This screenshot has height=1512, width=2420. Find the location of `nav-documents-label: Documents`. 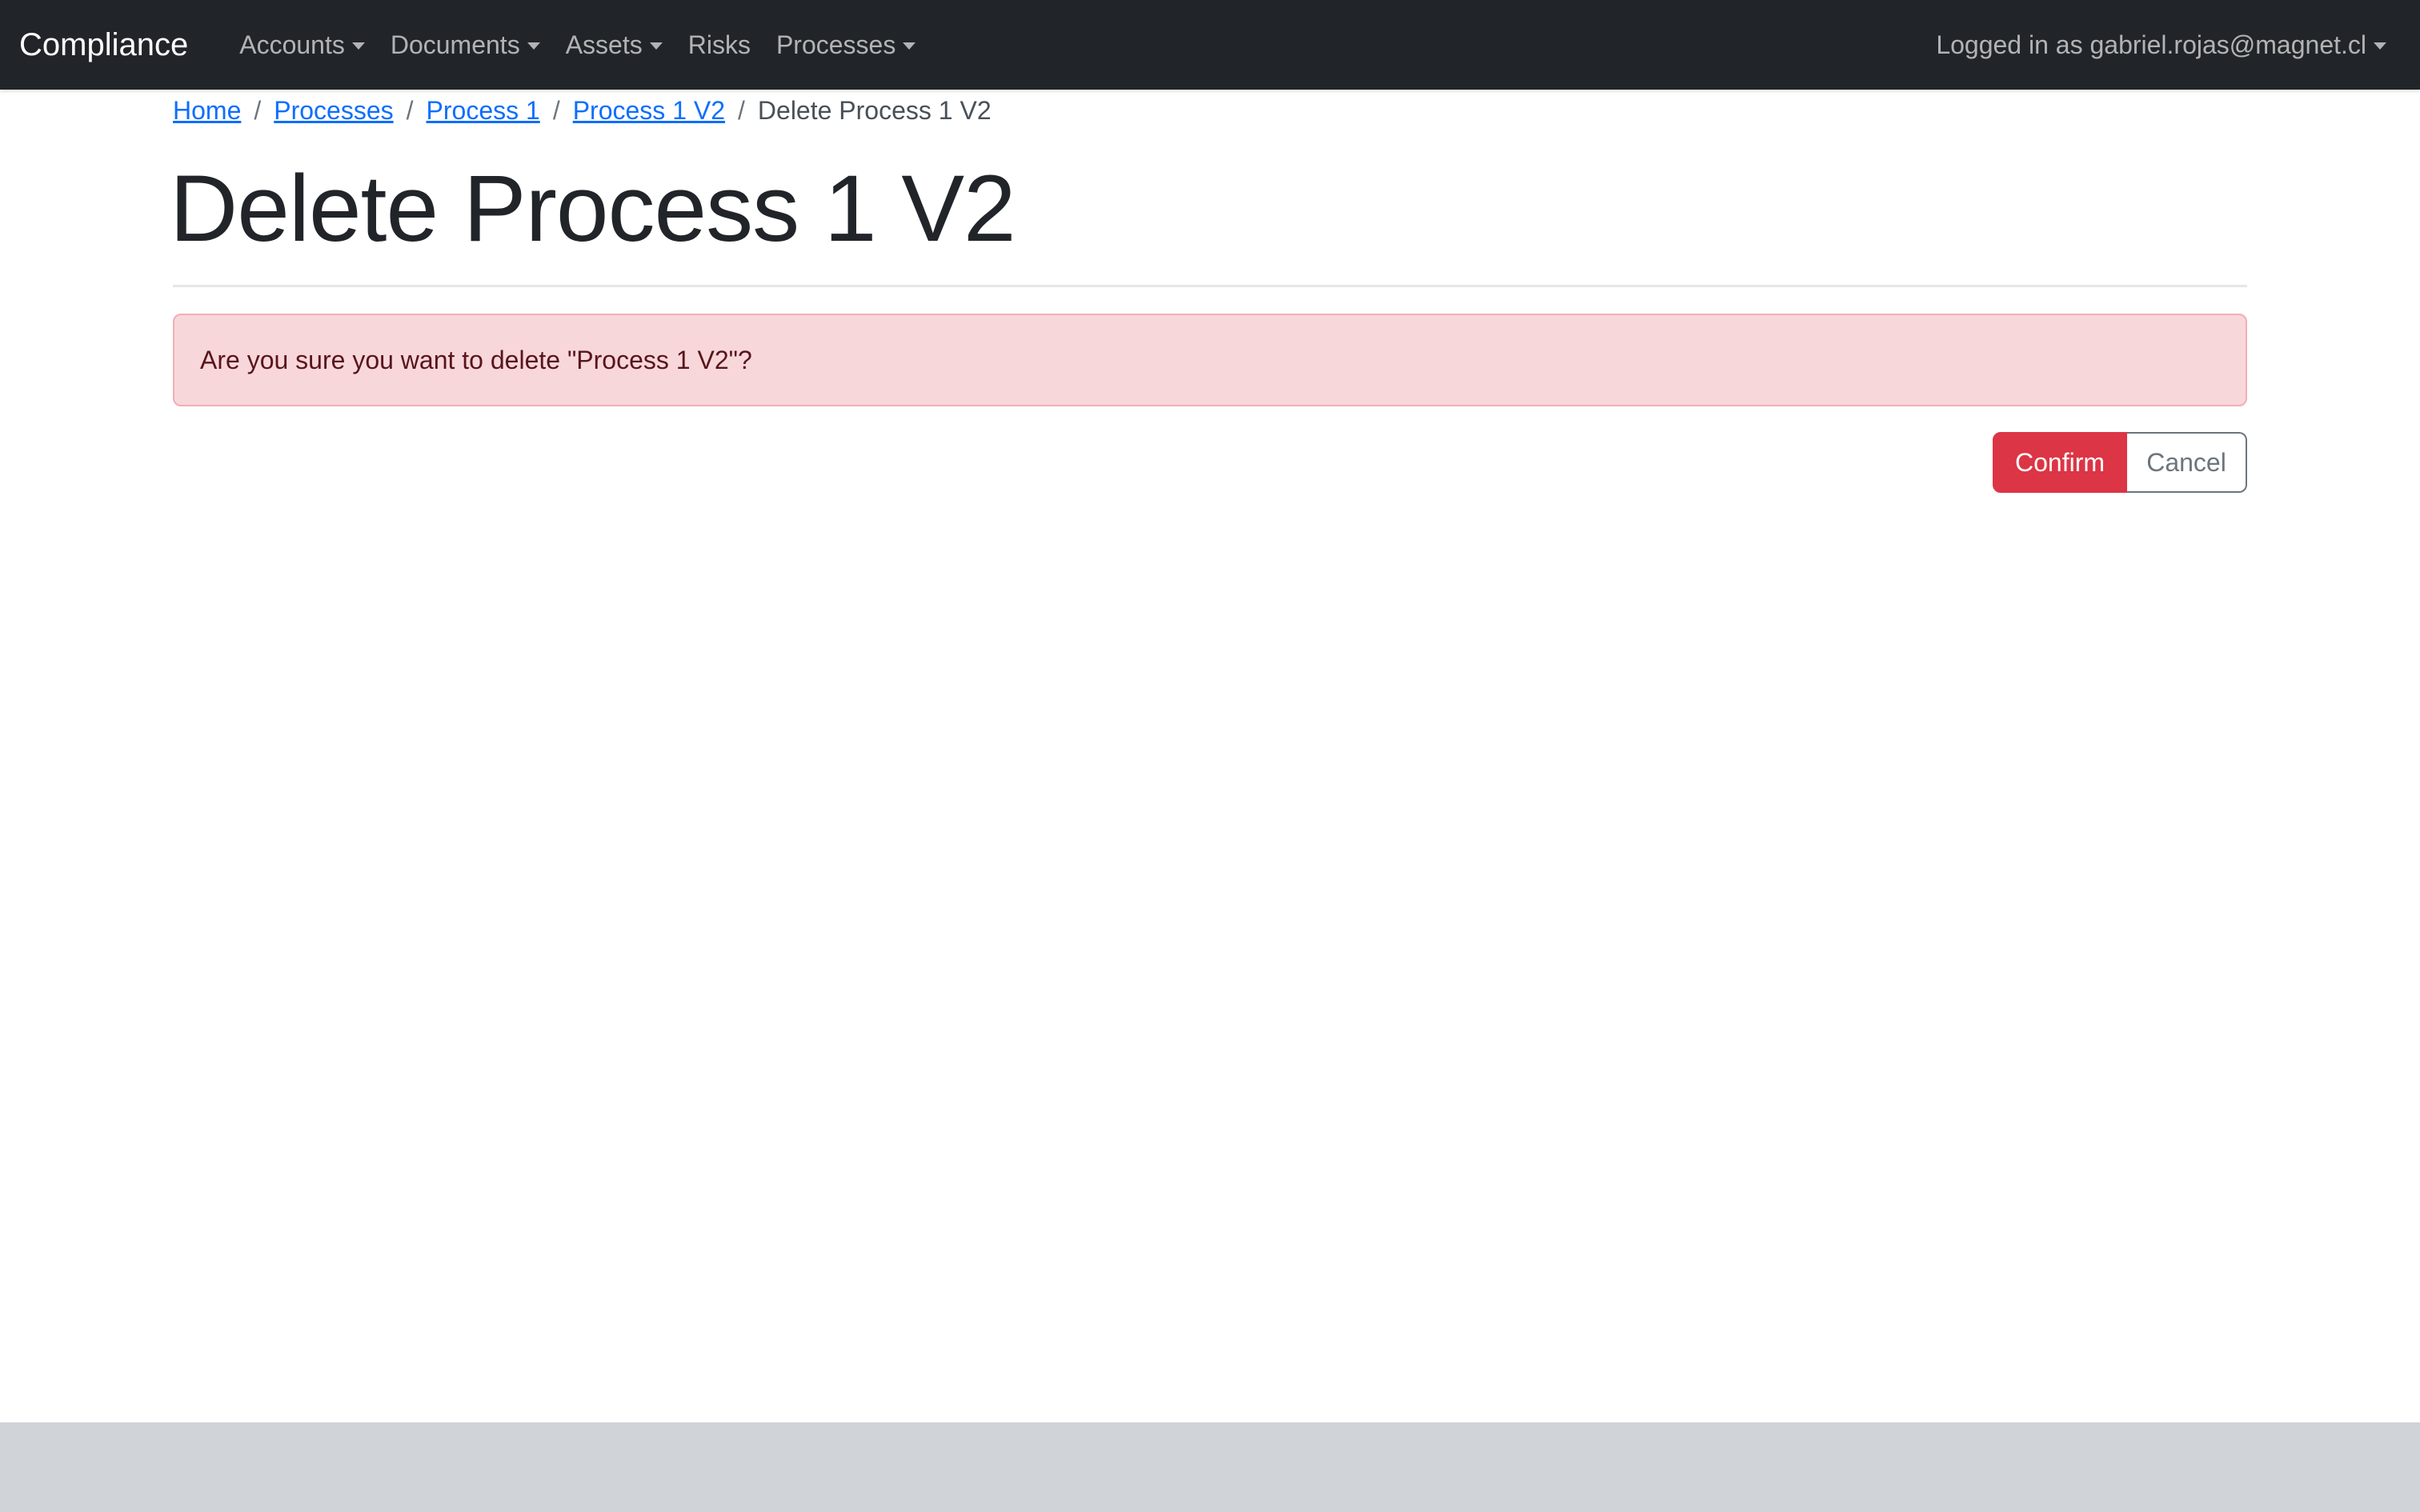

nav-documents-label: Documents is located at coordinates (455, 44).